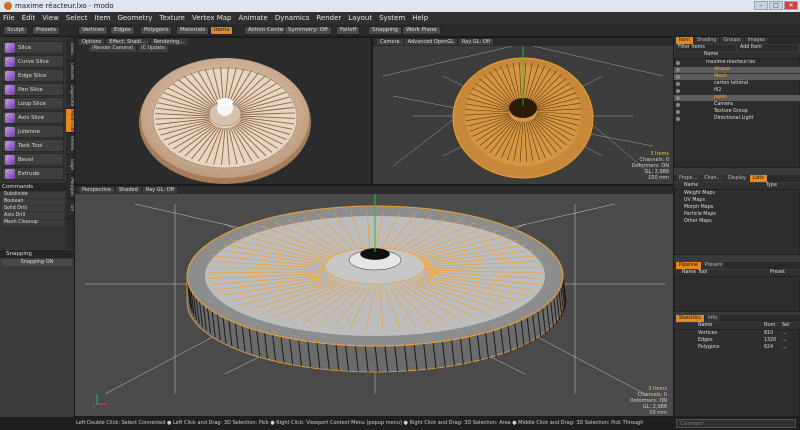 Image resolution: width=800 pixels, height=430 pixels. What do you see at coordinates (684, 40) in the screenshot?
I see `tab-item-list: Item` at bounding box center [684, 40].